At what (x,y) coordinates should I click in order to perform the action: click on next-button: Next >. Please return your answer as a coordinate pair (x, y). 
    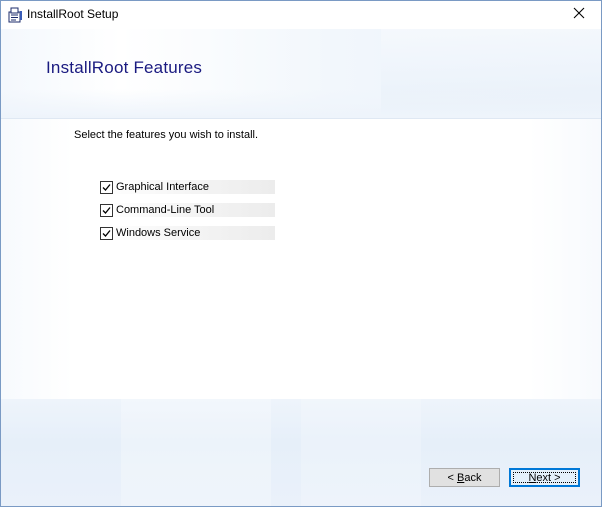
    Looking at the image, I should click on (544, 477).